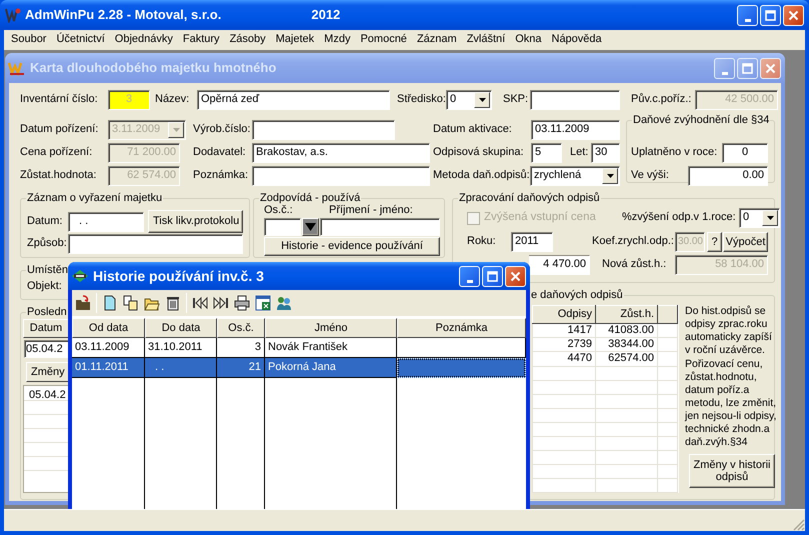 This screenshot has height=535, width=809. I want to click on text-field: 2011, so click(532, 242).